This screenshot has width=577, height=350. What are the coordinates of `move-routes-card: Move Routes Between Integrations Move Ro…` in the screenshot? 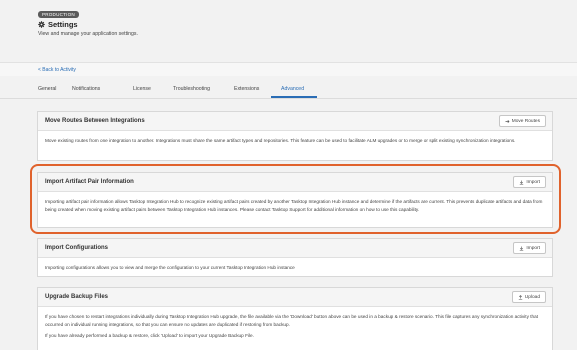 It's located at (295, 136).